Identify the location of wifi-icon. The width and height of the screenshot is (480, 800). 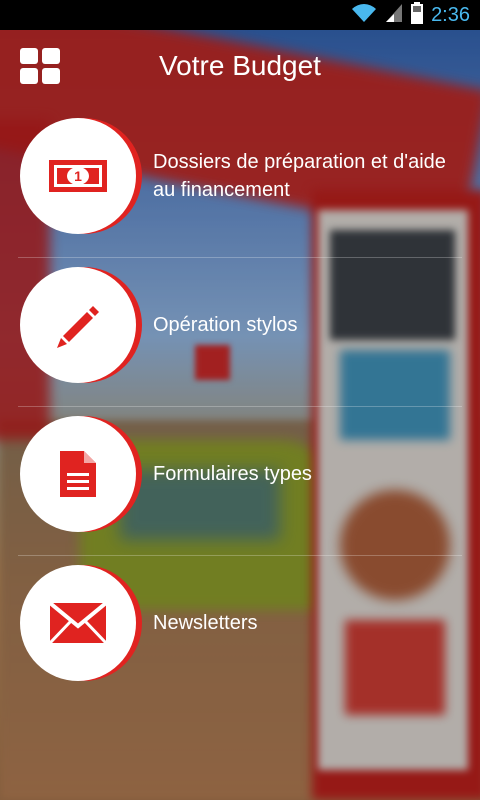
(364, 15).